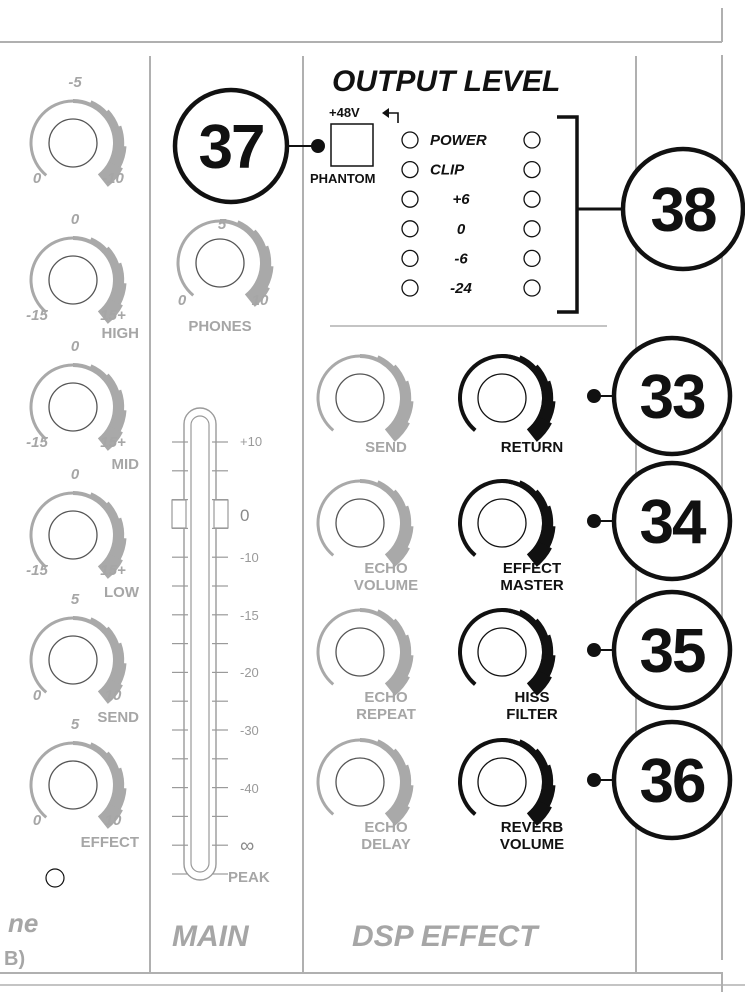  I want to click on phones-right-scale: 10, so click(260, 300).